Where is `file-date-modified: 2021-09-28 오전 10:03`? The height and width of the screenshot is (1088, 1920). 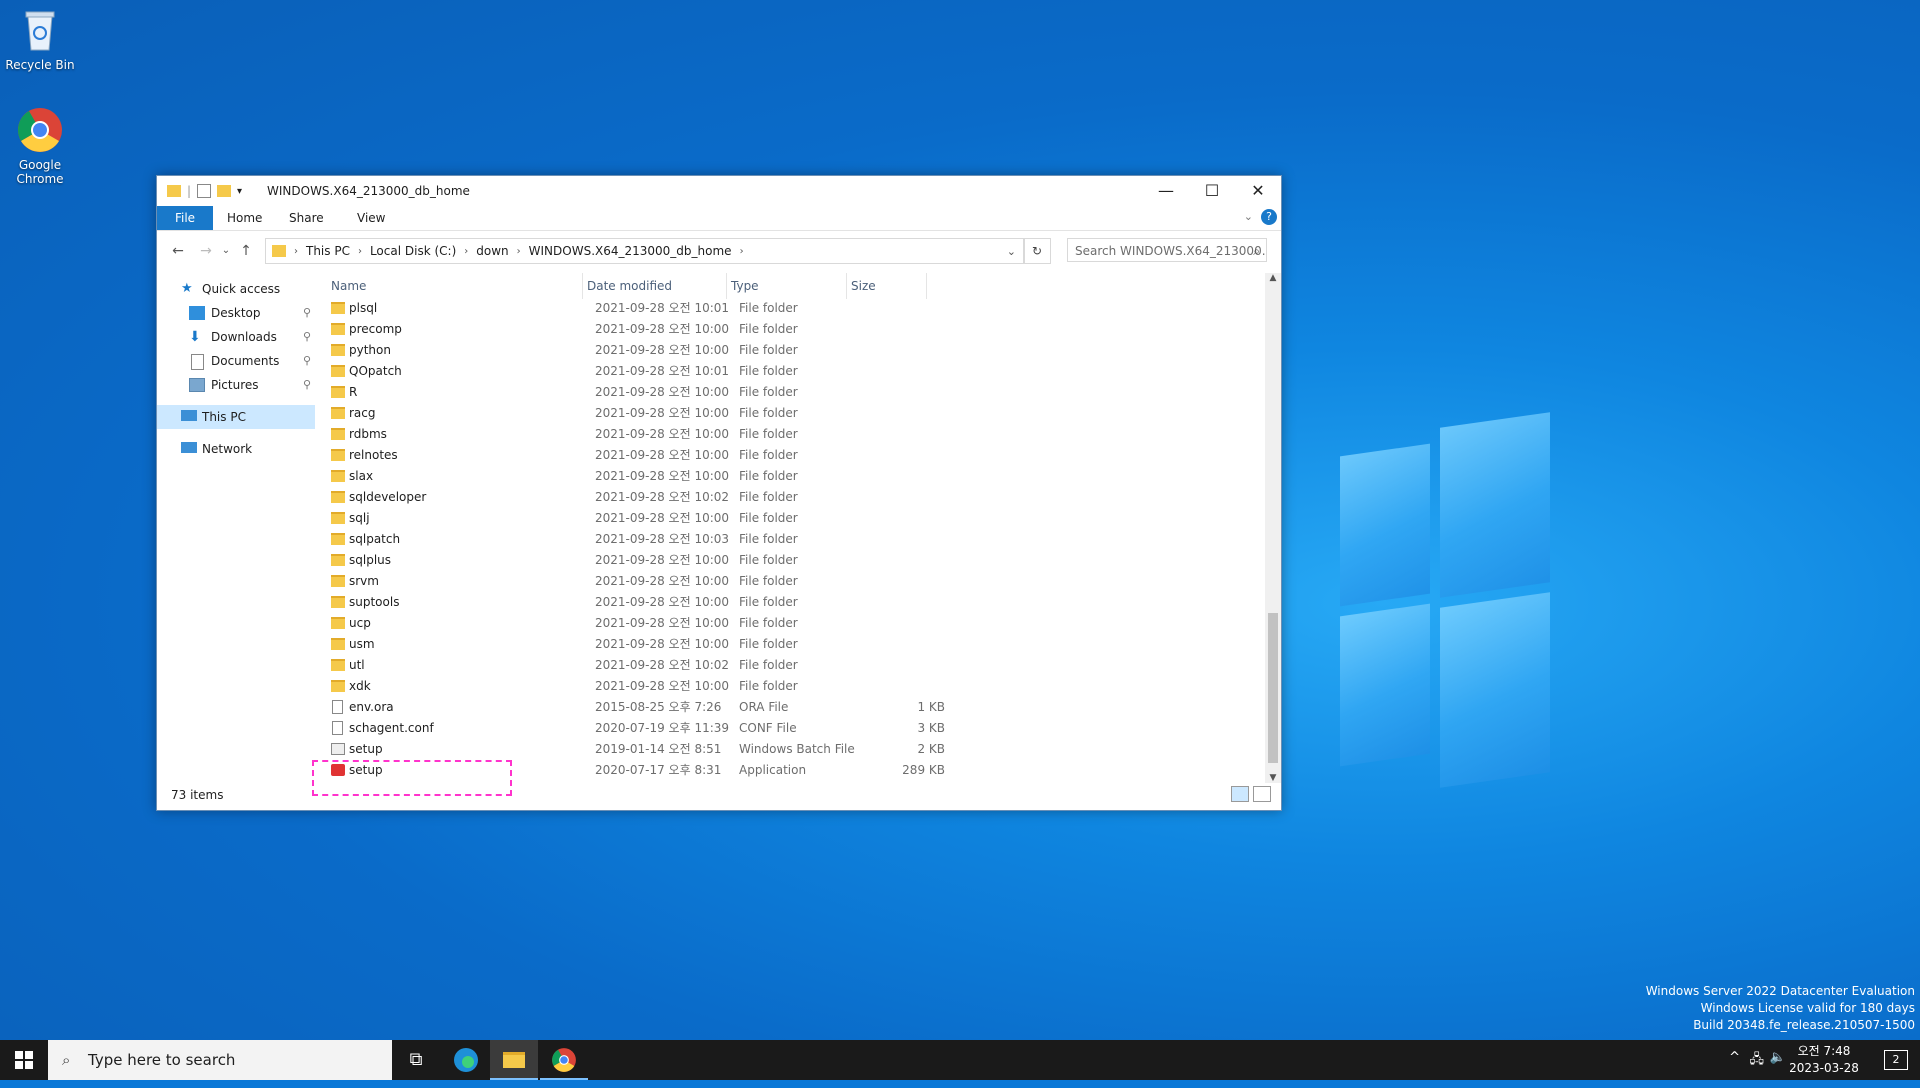
file-date-modified: 2021-09-28 오전 10:03 is located at coordinates (662, 539).